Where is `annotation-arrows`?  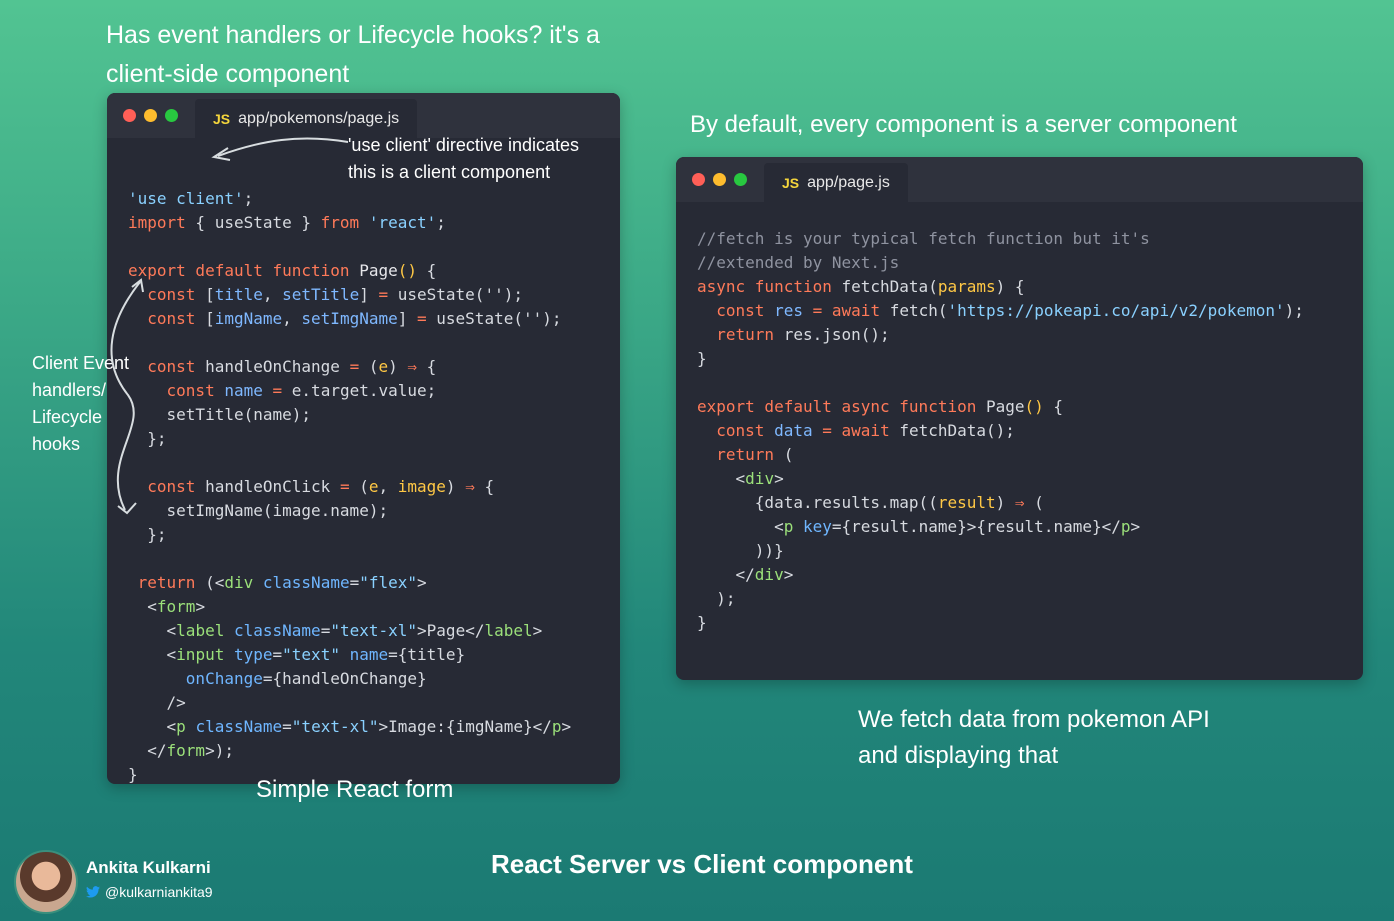
annotation-arrows is located at coordinates (229, 326).